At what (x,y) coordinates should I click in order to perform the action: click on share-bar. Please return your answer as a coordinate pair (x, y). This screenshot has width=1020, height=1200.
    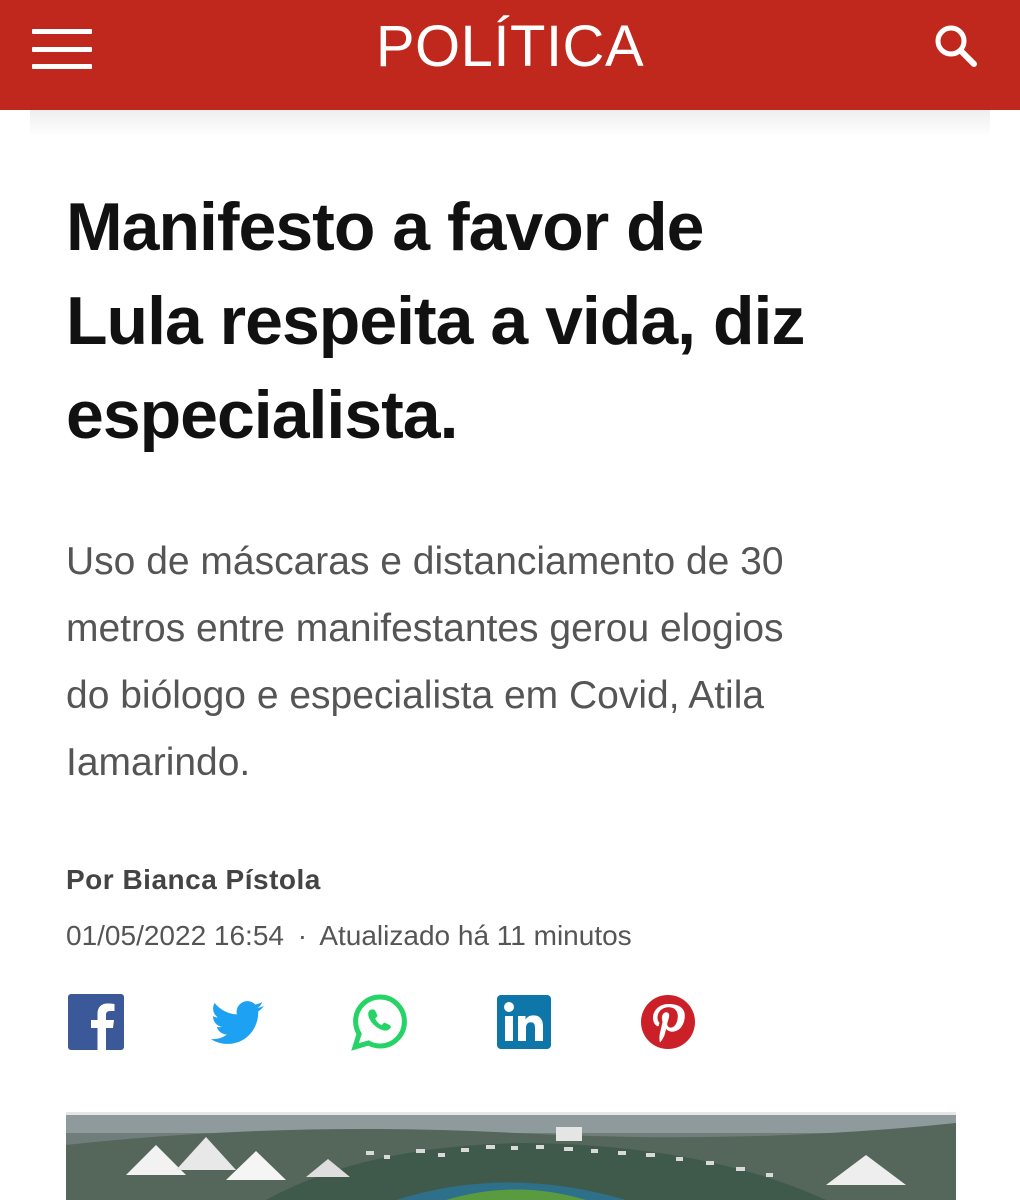
    Looking at the image, I should click on (396, 1022).